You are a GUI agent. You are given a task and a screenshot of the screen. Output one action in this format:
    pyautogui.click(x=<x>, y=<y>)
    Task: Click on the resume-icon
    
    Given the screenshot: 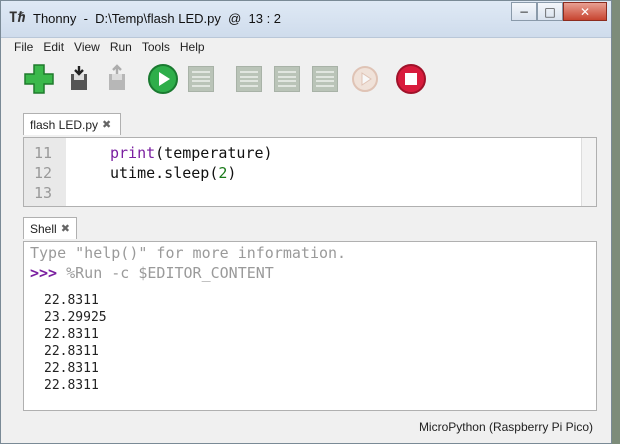 What is the action you would take?
    pyautogui.click(x=365, y=79)
    